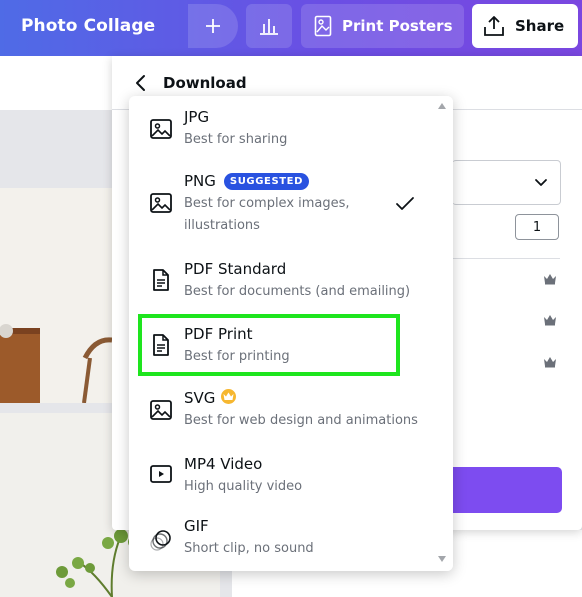 The image size is (582, 597). What do you see at coordinates (197, 117) in the screenshot?
I see `file-type-name: JPG` at bounding box center [197, 117].